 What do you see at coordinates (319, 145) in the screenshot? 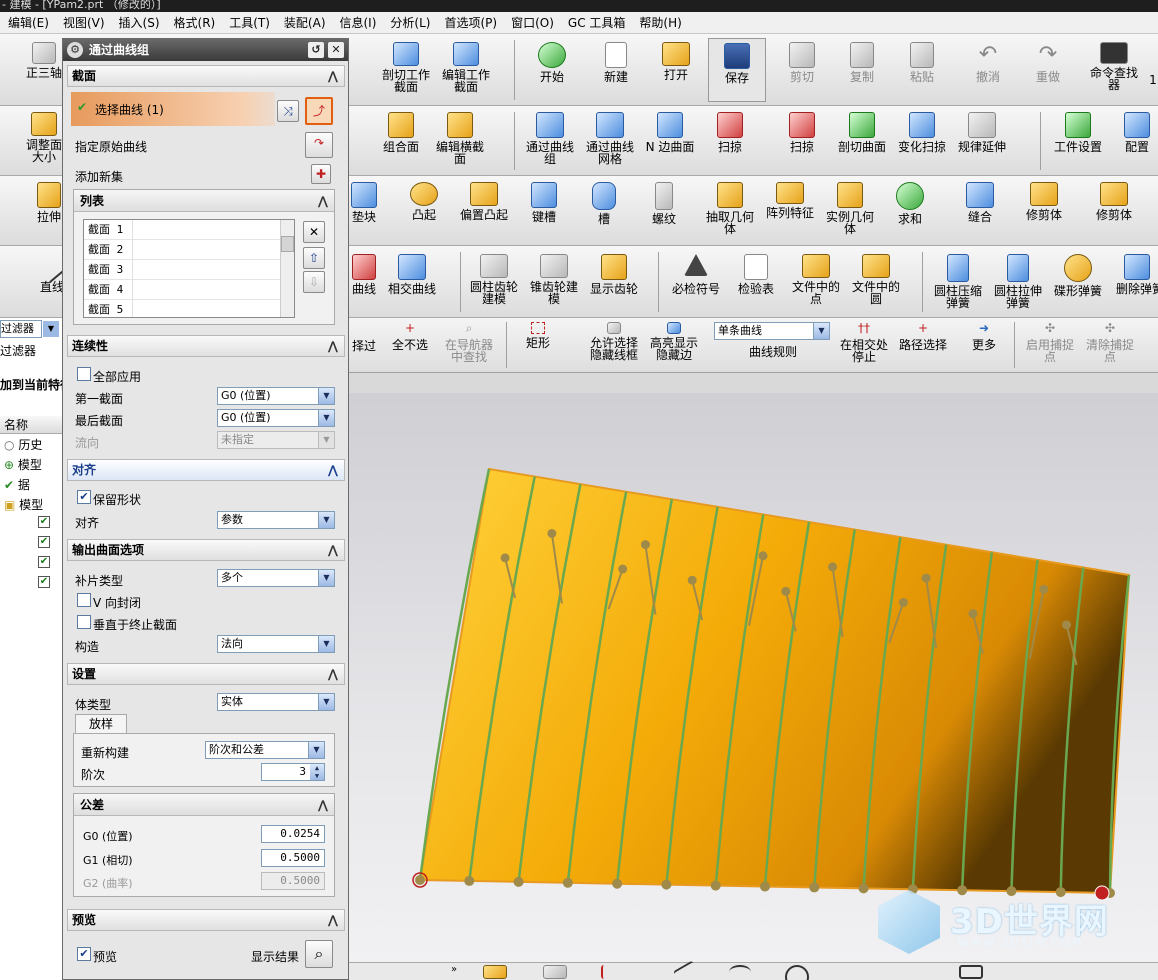
I see `origin-curve-button: ↷` at bounding box center [319, 145].